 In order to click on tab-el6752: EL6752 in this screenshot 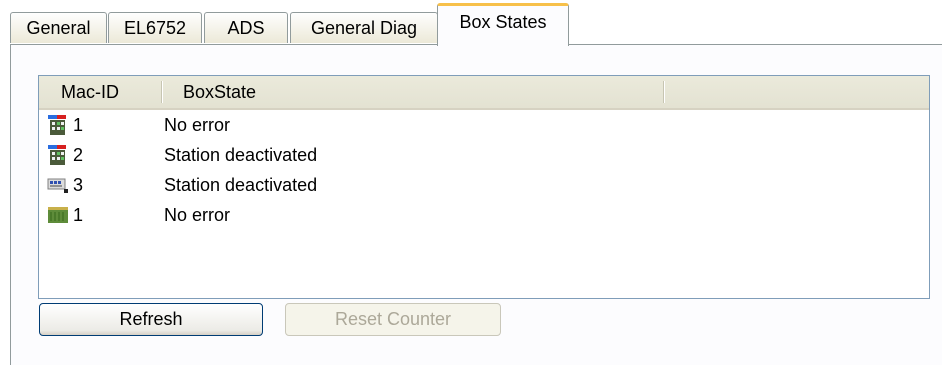, I will do `click(155, 27)`.